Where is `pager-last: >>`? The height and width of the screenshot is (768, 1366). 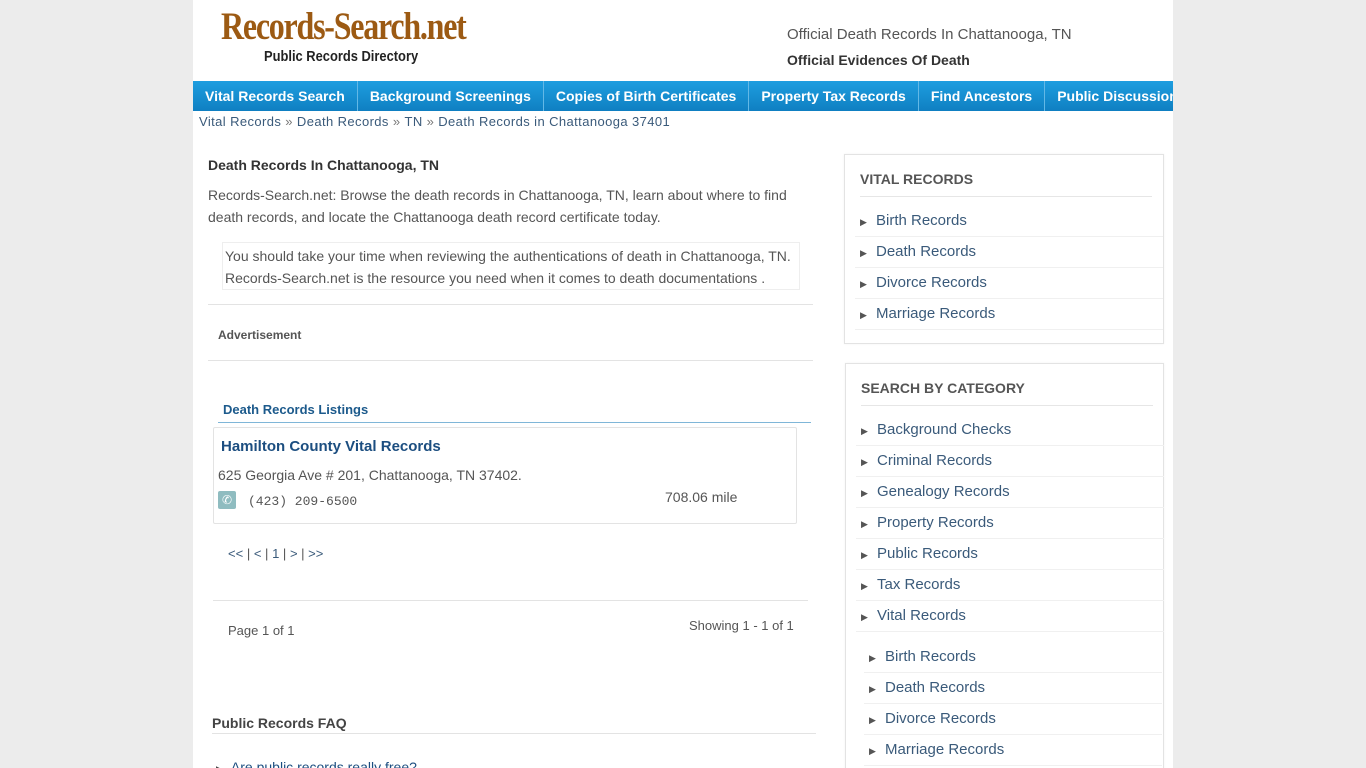
pager-last: >> is located at coordinates (315, 553).